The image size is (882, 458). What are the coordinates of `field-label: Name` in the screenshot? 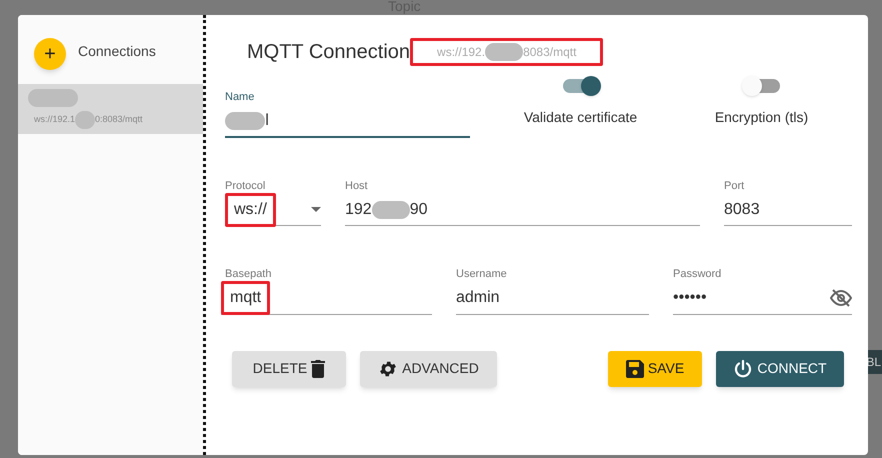 It's located at (240, 97).